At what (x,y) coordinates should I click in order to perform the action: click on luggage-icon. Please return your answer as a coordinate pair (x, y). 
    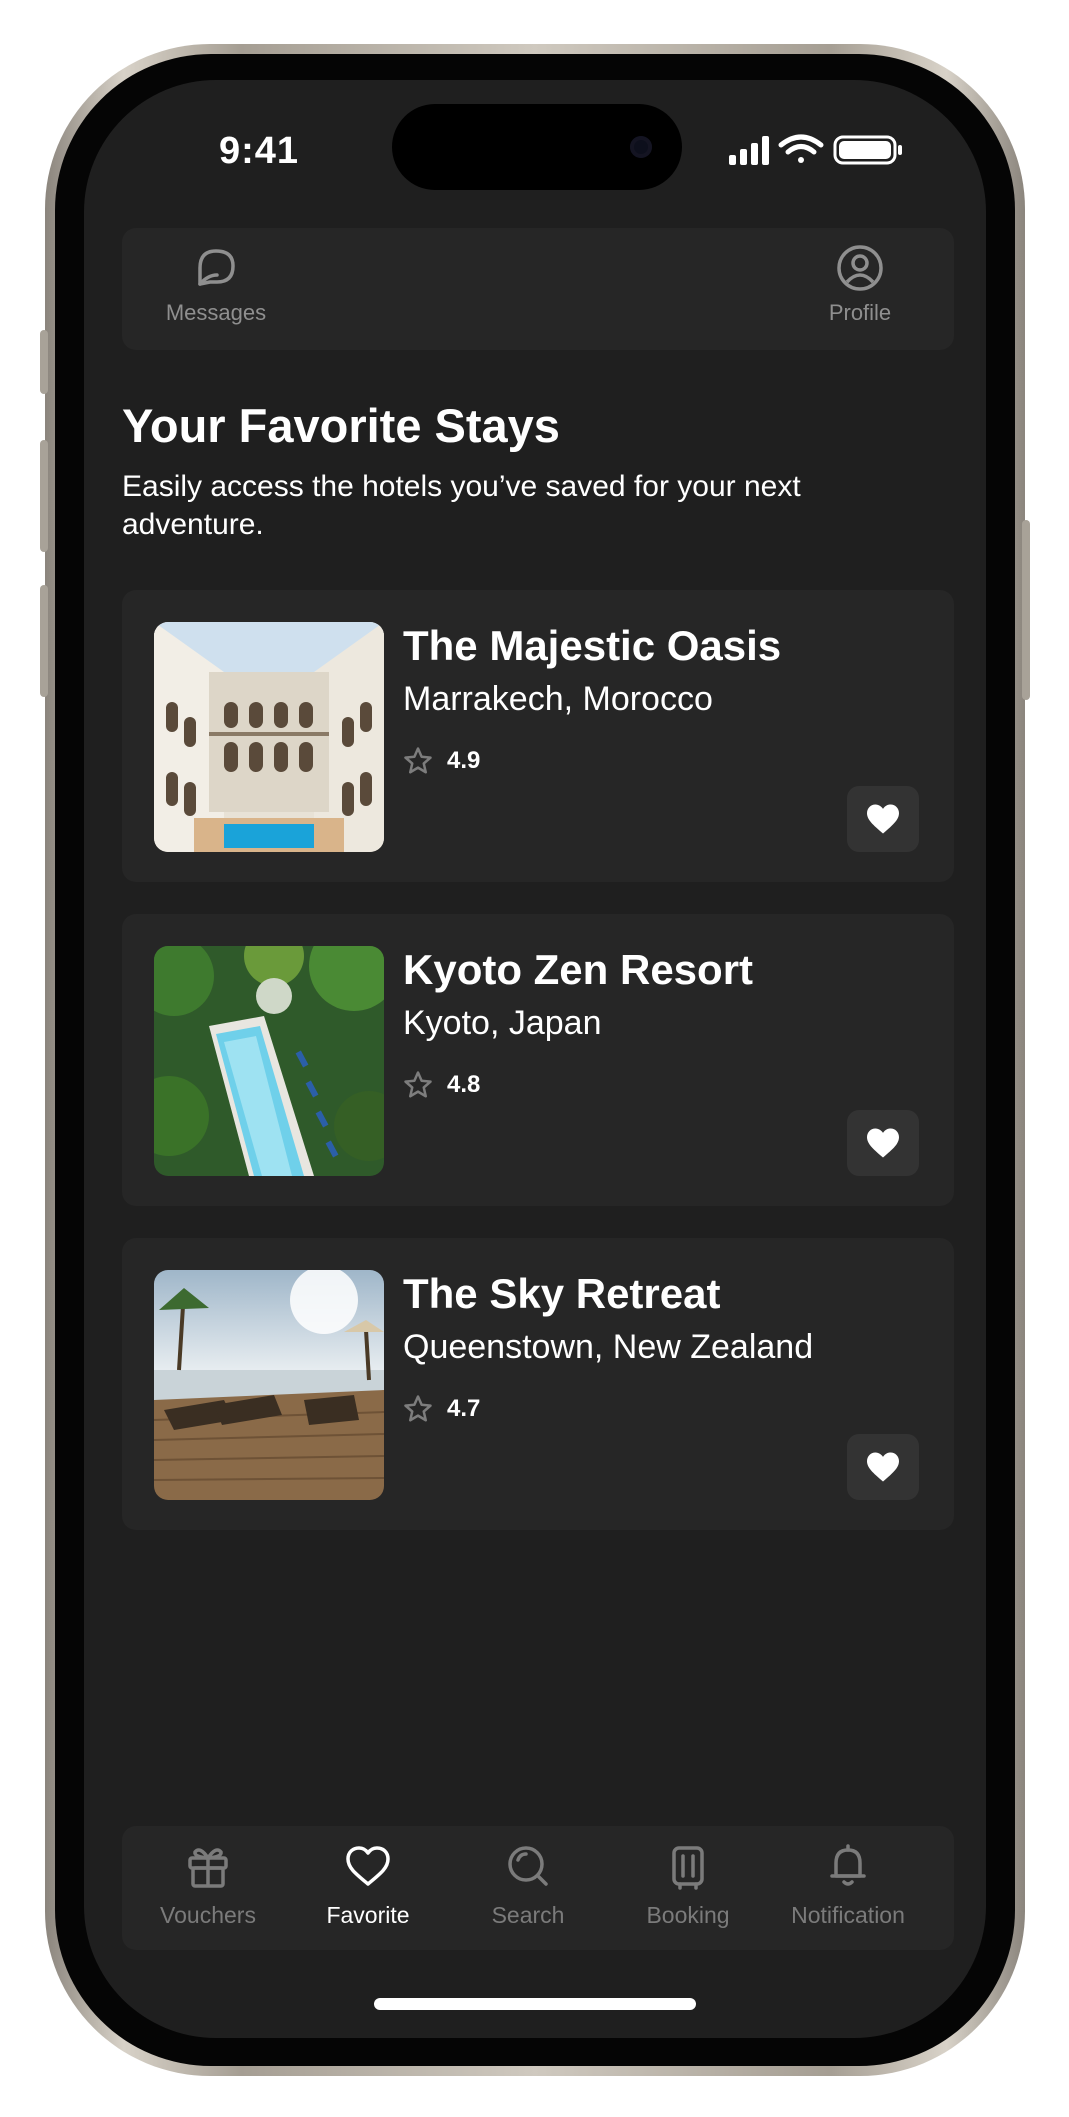
    Looking at the image, I should click on (688, 1868).